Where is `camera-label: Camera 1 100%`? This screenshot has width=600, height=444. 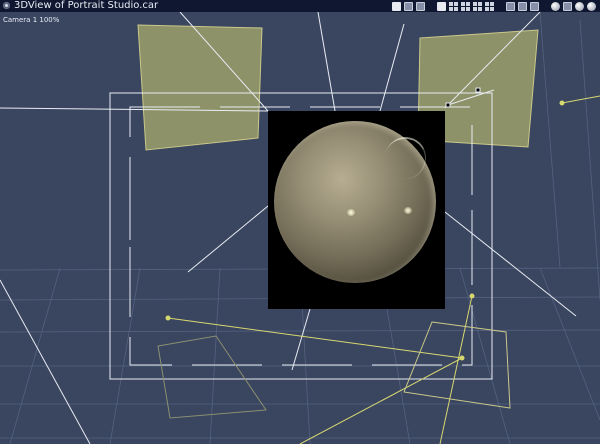 camera-label: Camera 1 100% is located at coordinates (31, 20).